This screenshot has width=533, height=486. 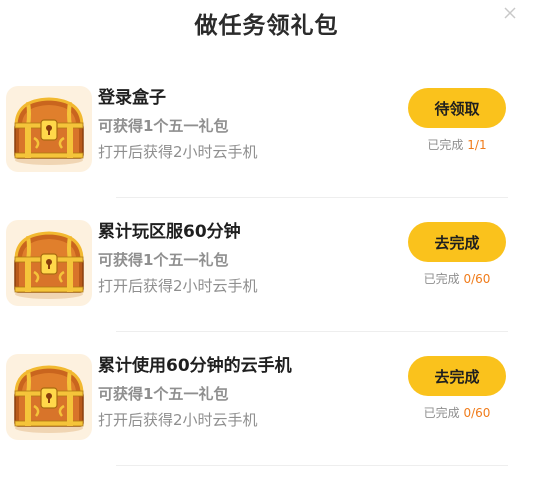 I want to click on dialog-title: 做任务领礼包, so click(x=266, y=26).